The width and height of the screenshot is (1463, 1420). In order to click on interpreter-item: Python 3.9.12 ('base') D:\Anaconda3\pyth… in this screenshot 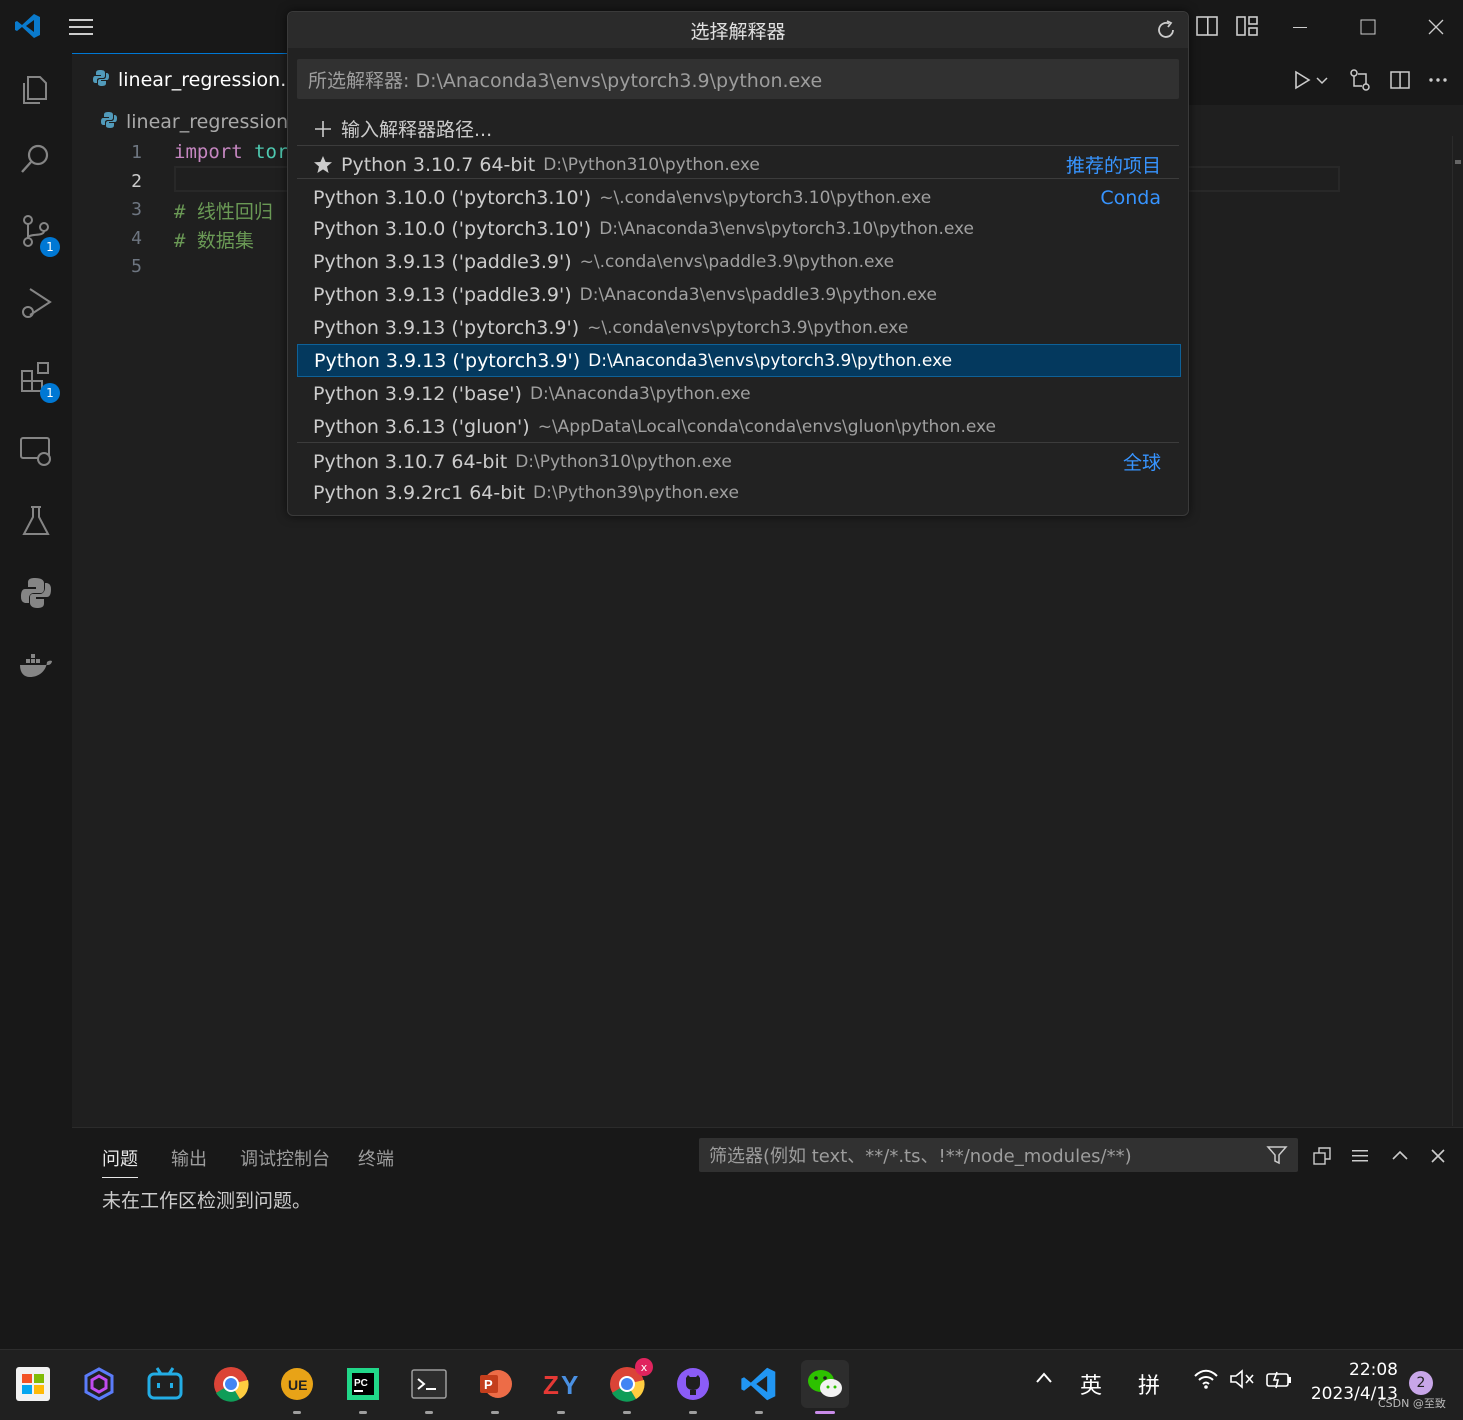, I will do `click(739, 393)`.